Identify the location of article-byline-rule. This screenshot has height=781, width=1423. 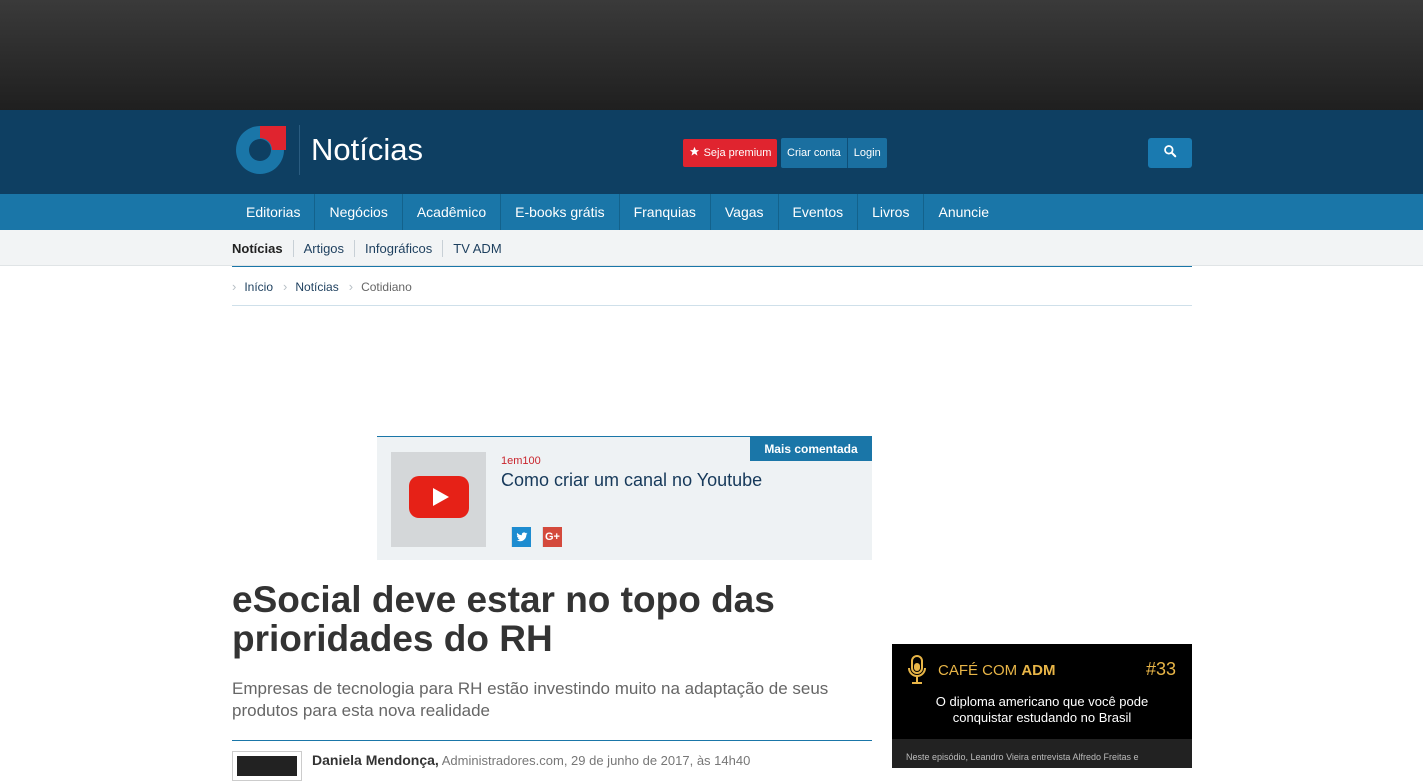
(552, 740).